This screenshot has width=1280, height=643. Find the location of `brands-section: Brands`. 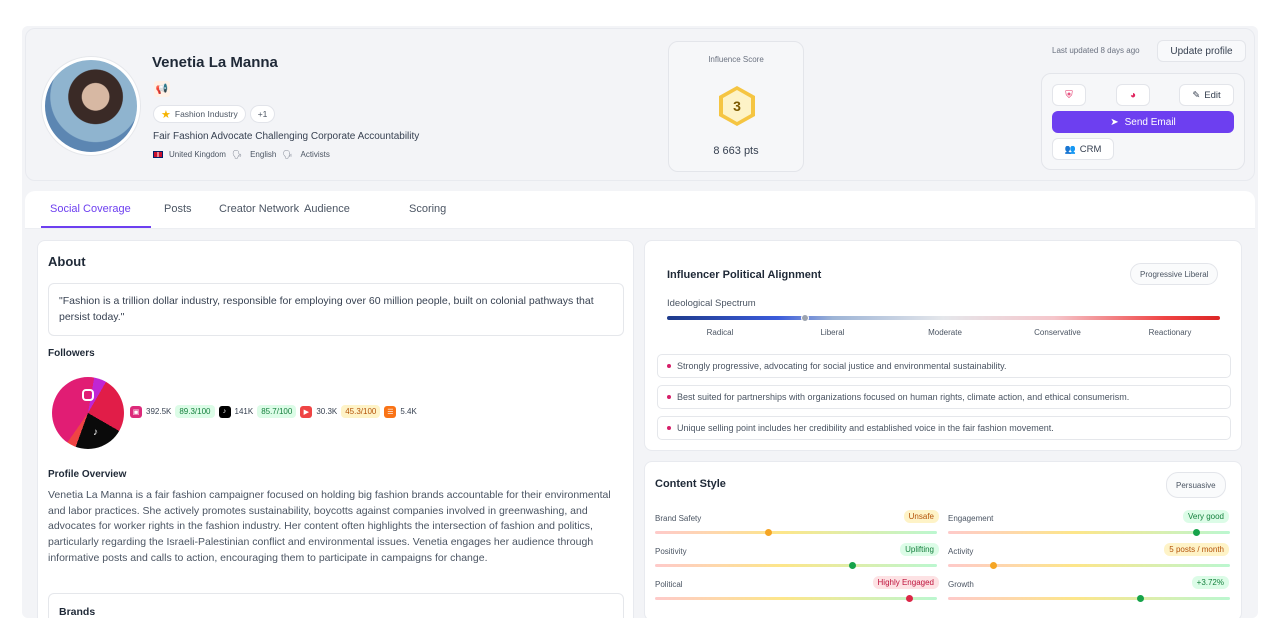

brands-section: Brands is located at coordinates (336, 605).